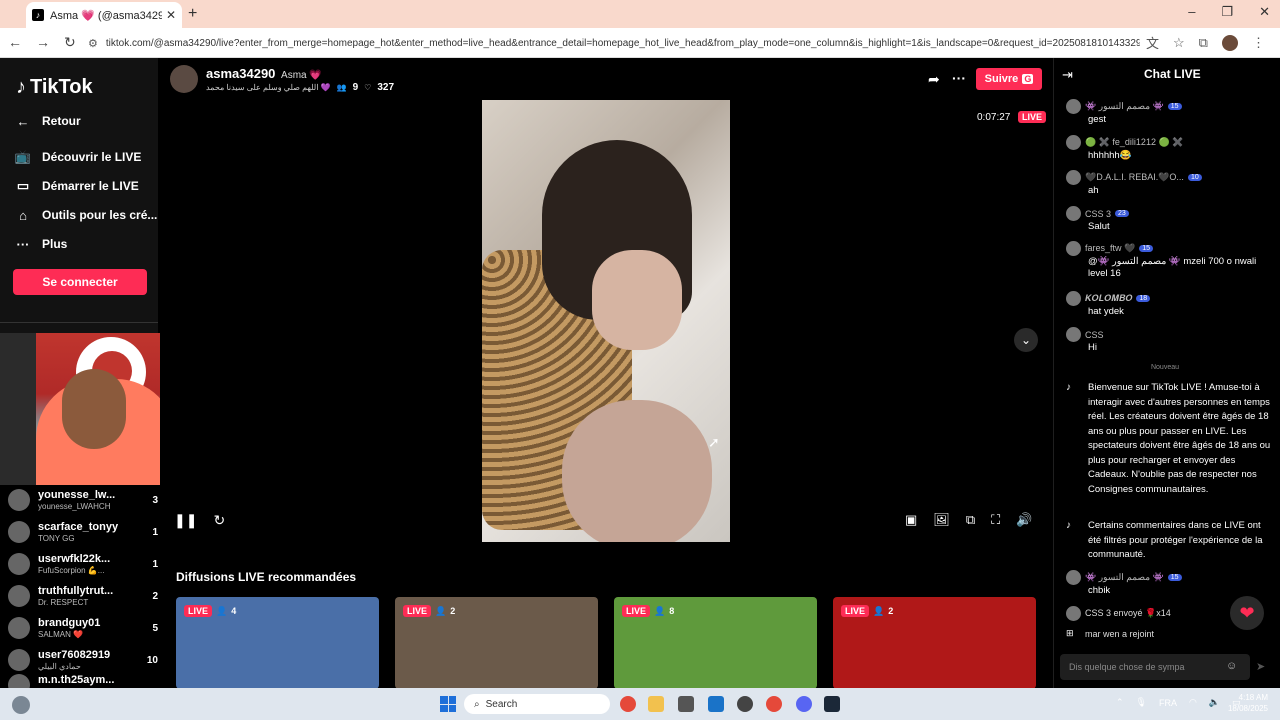 The width and height of the screenshot is (1280, 720). What do you see at coordinates (628, 704) in the screenshot?
I see `chrome-icon` at bounding box center [628, 704].